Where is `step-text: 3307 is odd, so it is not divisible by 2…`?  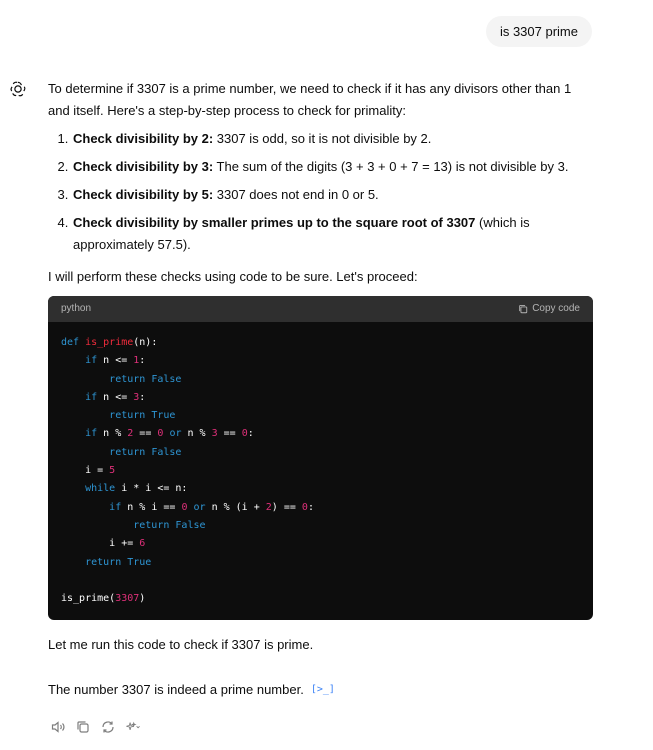 step-text: 3307 is odd, so it is not divisible by 2… is located at coordinates (322, 138).